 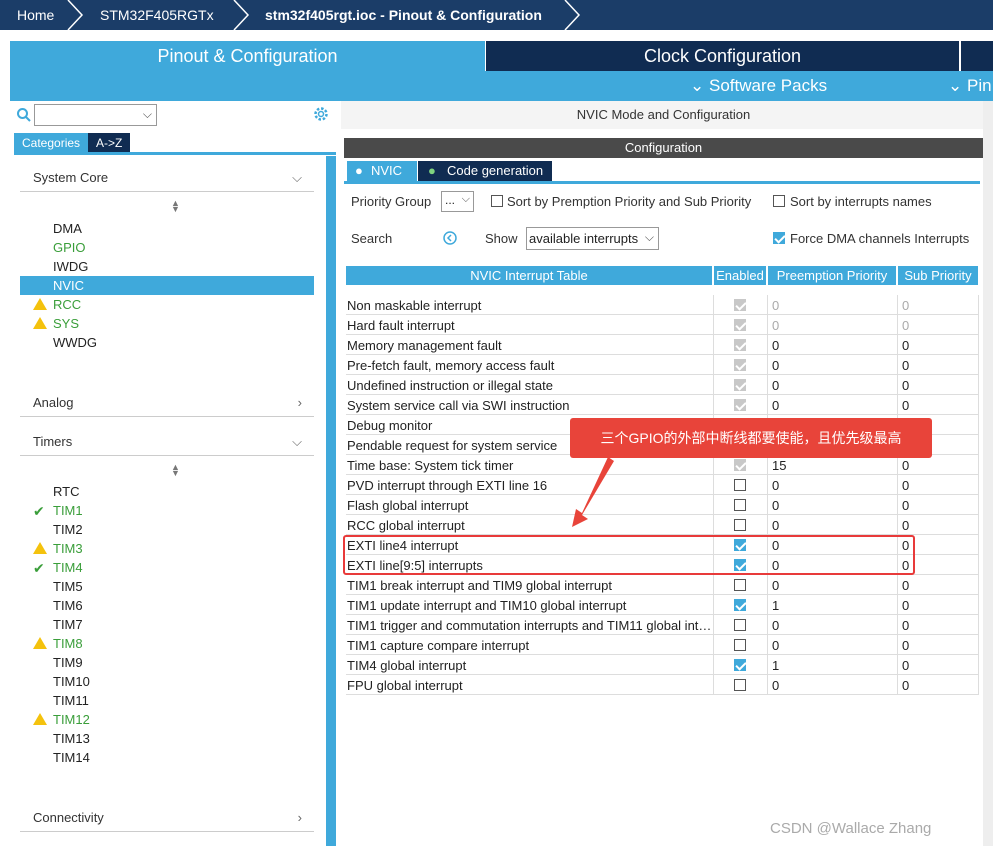 What do you see at coordinates (331, 501) in the screenshot?
I see `category-scrollbar` at bounding box center [331, 501].